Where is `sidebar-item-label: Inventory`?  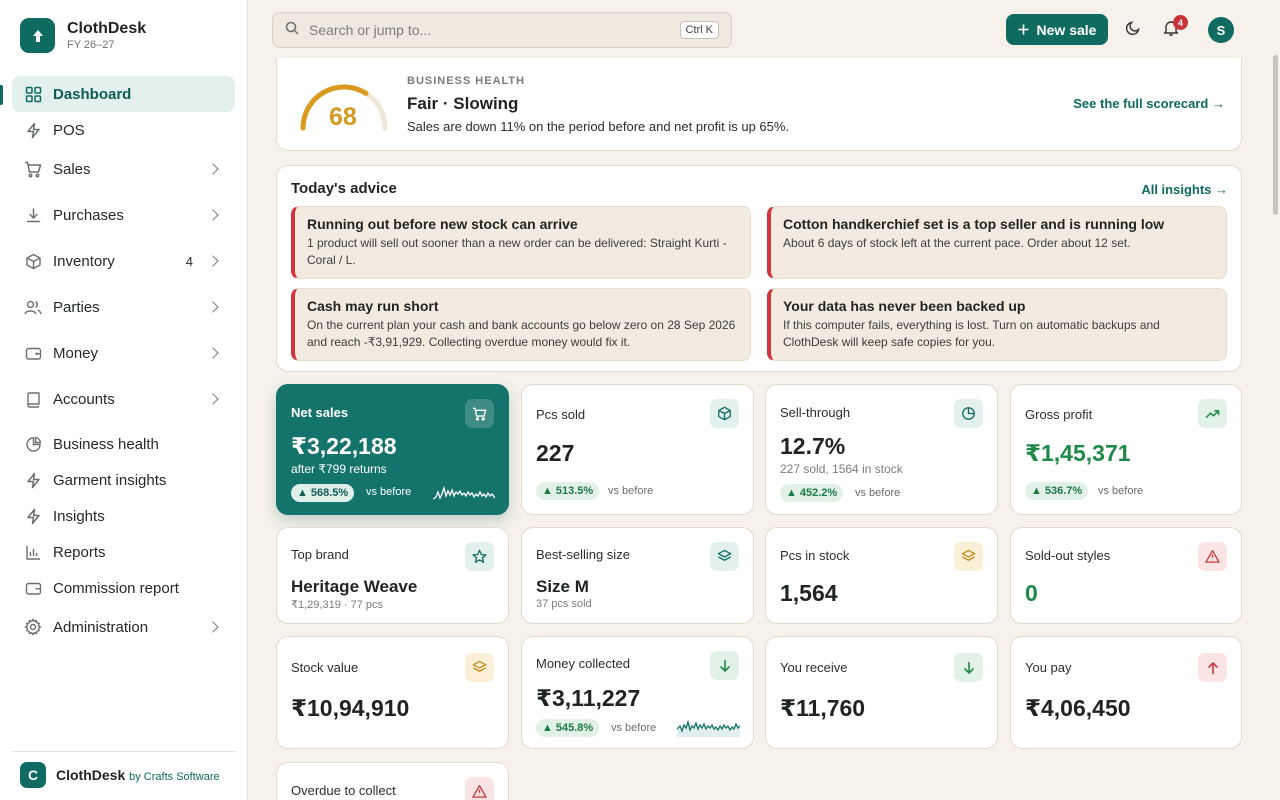
sidebar-item-label: Inventory is located at coordinates (84, 261).